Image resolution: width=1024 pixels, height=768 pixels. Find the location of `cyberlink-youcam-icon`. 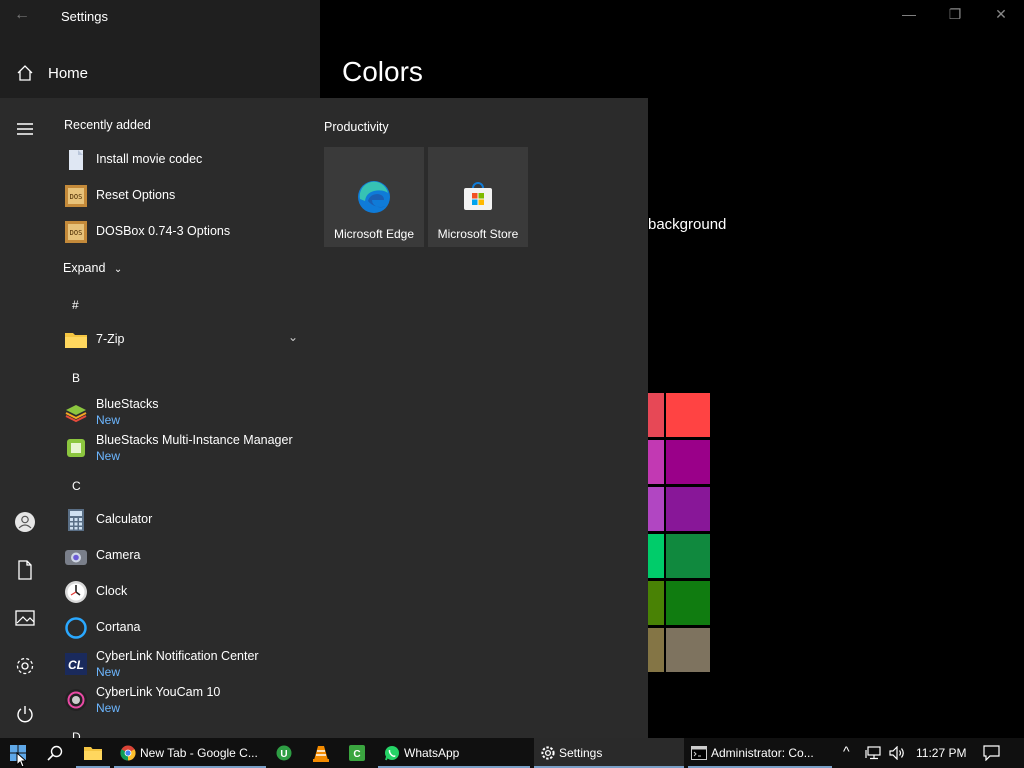

cyberlink-youcam-icon is located at coordinates (76, 700).